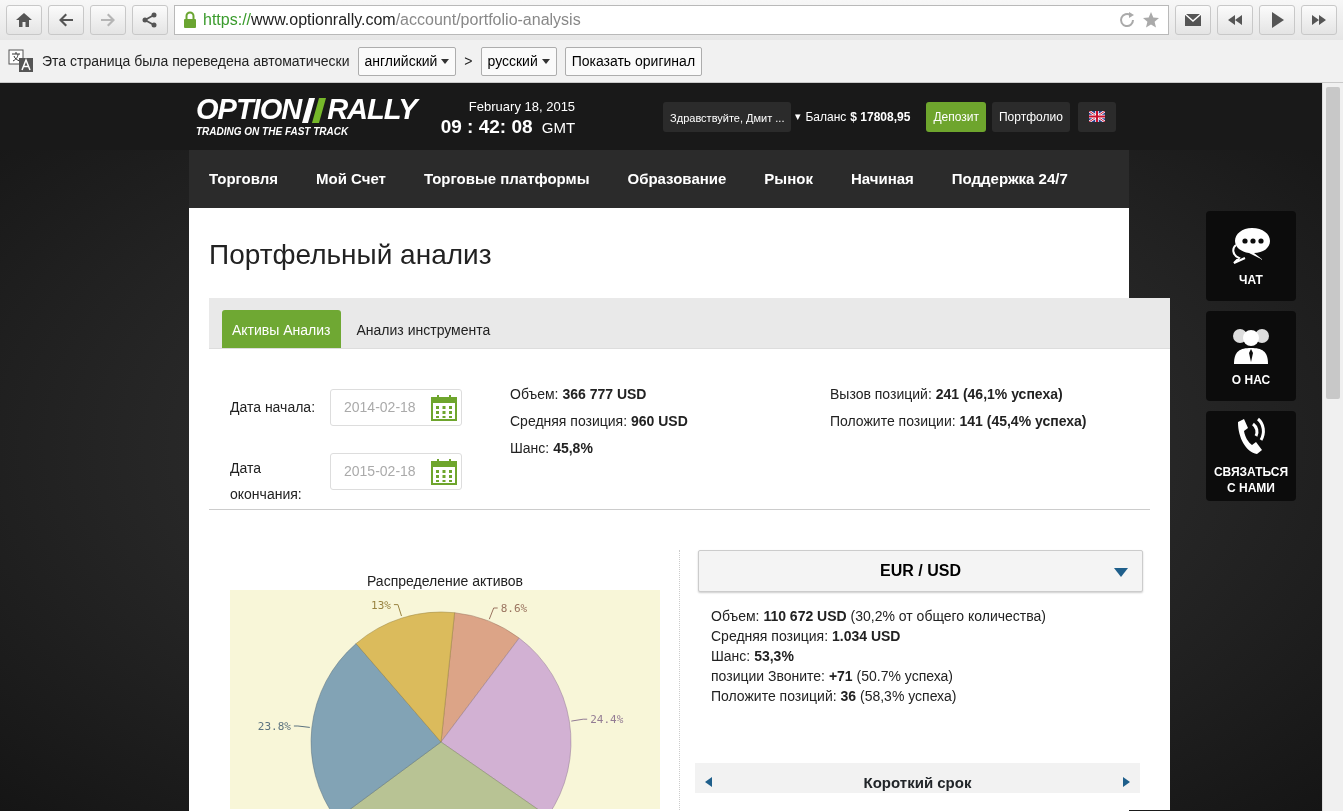 This screenshot has width=1343, height=811. Describe the element at coordinates (880, 117) in the screenshot. I see `balance-value: $ 17808,95` at that location.